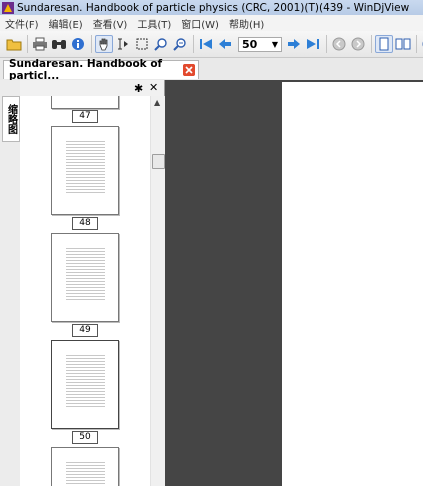 The height and width of the screenshot is (486, 423). I want to click on toolbar: 50 ▼ 1, so click(211, 44).